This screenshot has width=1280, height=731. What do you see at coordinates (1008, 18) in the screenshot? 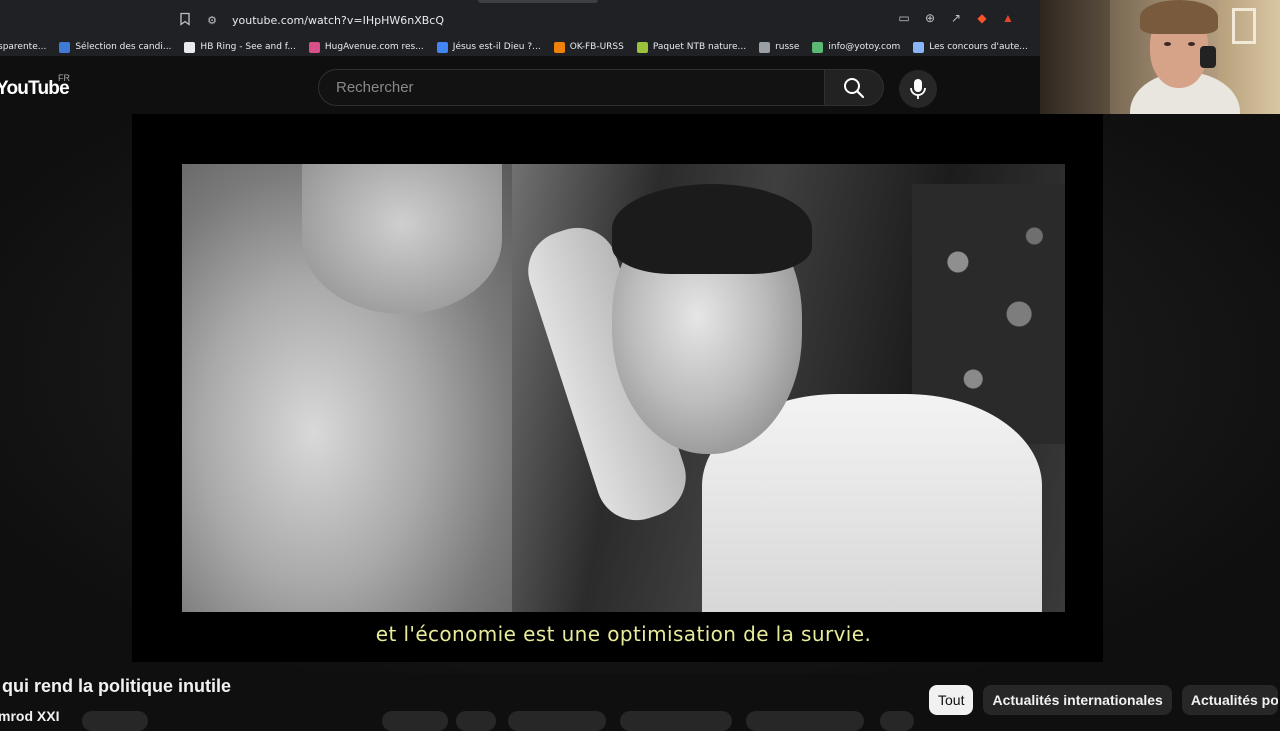
I see `brave-rewards-icon: ▲` at bounding box center [1008, 18].